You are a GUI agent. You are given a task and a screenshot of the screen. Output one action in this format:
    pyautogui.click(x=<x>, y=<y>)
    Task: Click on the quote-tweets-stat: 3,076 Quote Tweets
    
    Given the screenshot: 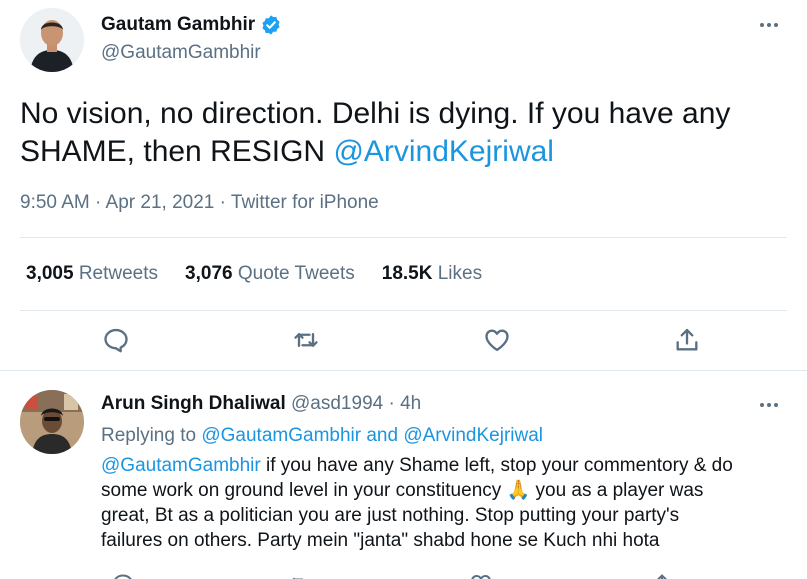 What is the action you would take?
    pyautogui.click(x=270, y=274)
    